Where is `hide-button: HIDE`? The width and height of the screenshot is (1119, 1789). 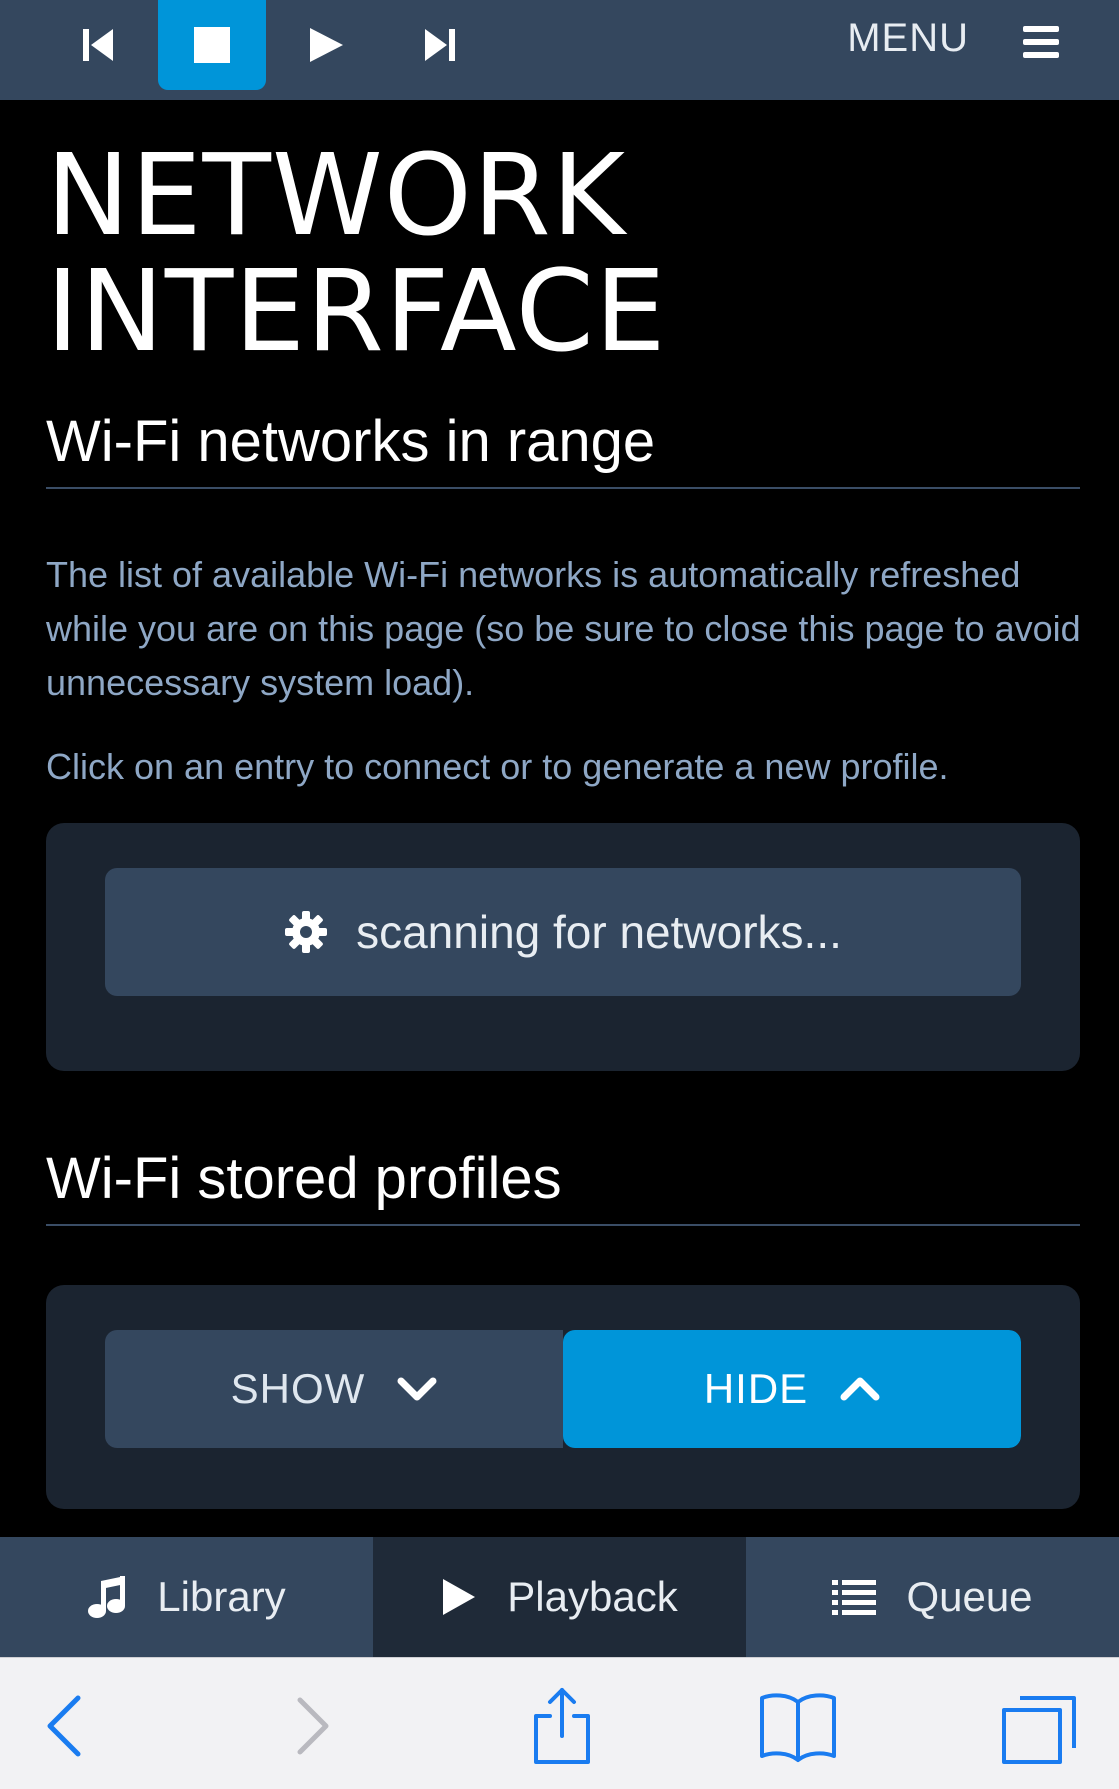 hide-button: HIDE is located at coordinates (792, 1389).